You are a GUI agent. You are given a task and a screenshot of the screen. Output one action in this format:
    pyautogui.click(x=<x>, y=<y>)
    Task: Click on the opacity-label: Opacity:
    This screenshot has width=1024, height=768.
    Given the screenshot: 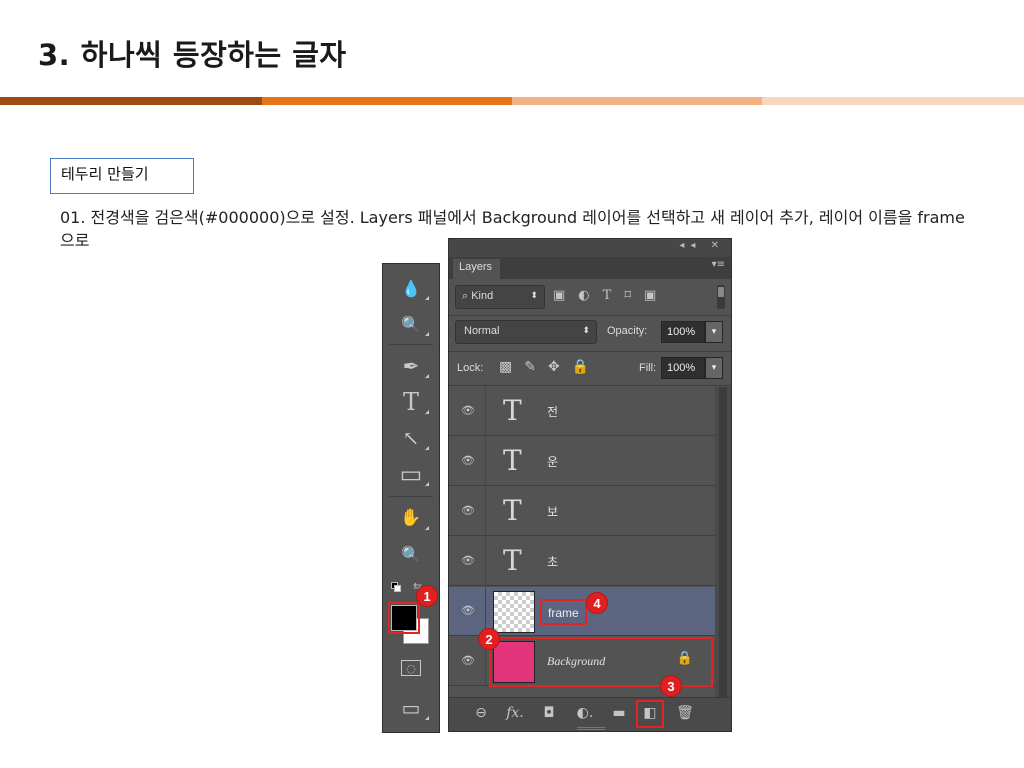 What is the action you would take?
    pyautogui.click(x=627, y=331)
    